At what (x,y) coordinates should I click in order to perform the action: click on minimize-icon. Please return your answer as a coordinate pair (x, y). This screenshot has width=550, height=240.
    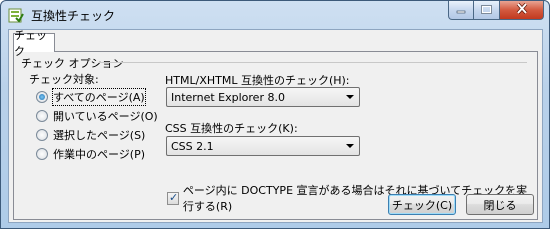
    Looking at the image, I should click on (461, 10).